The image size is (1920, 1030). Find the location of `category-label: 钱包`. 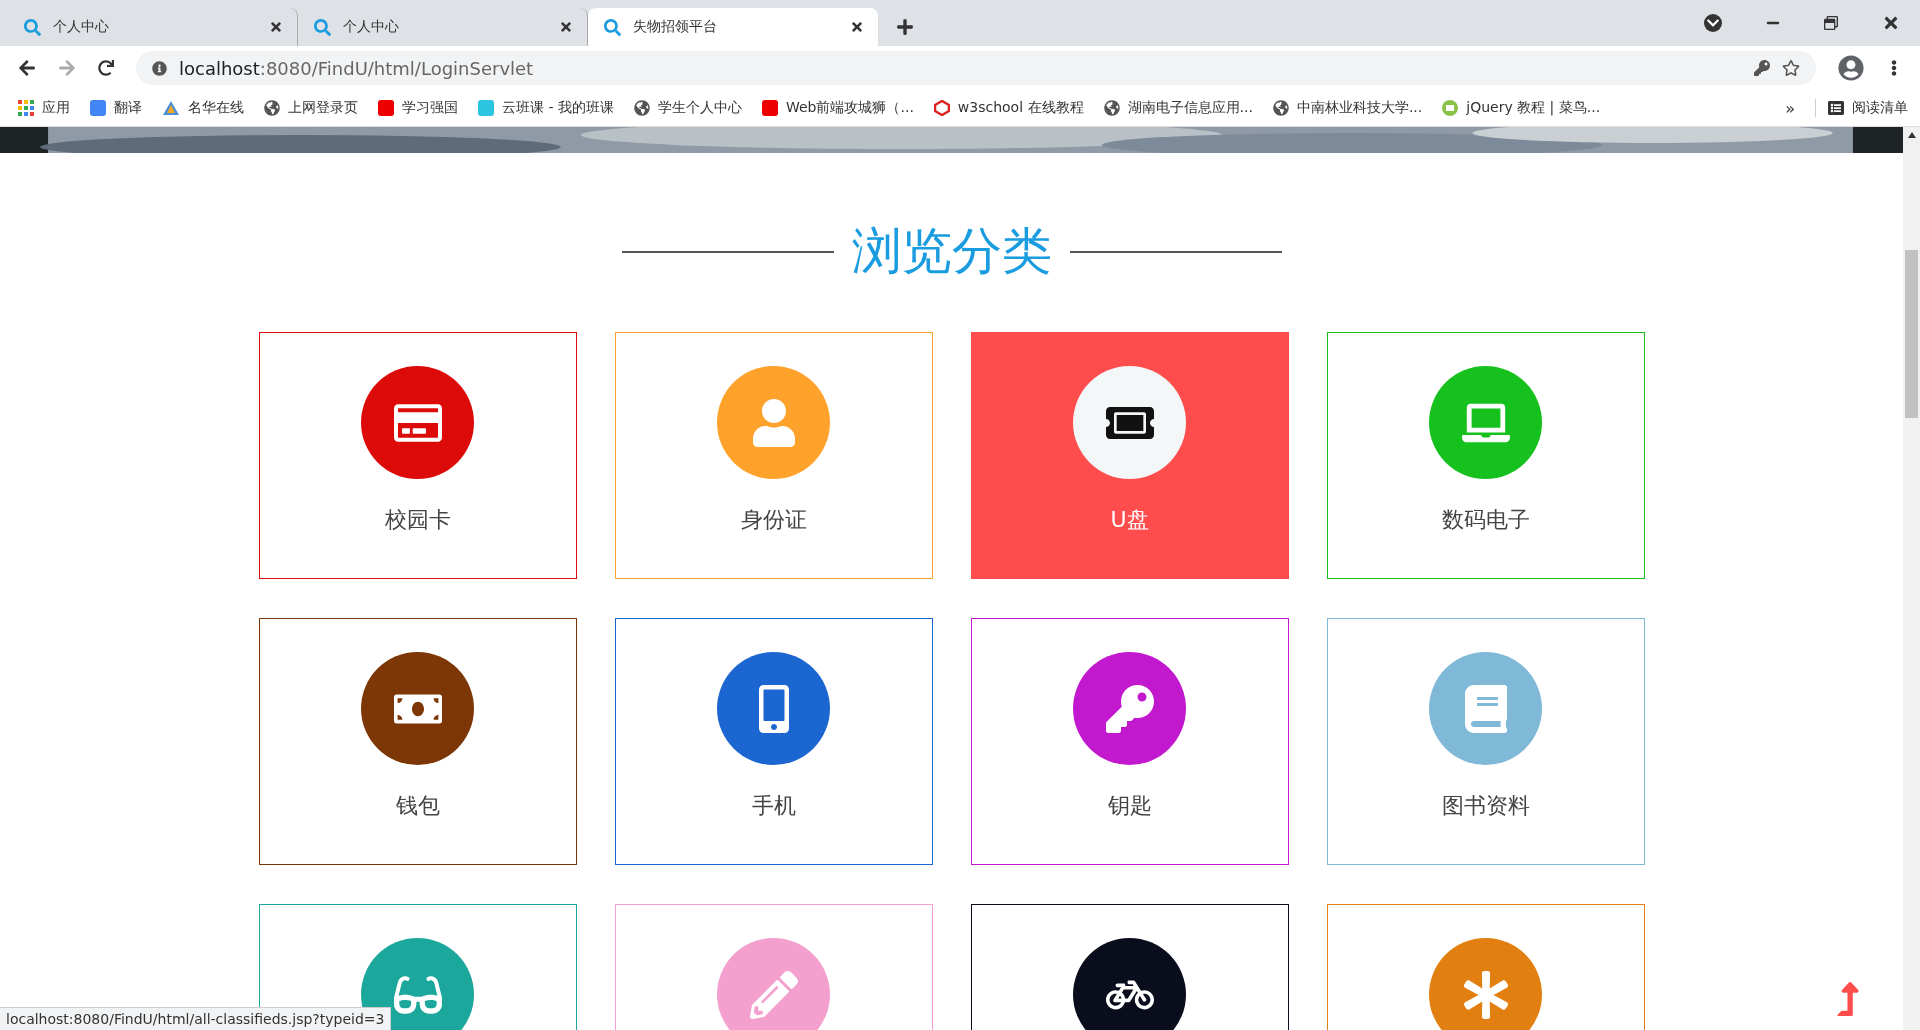

category-label: 钱包 is located at coordinates (417, 806).